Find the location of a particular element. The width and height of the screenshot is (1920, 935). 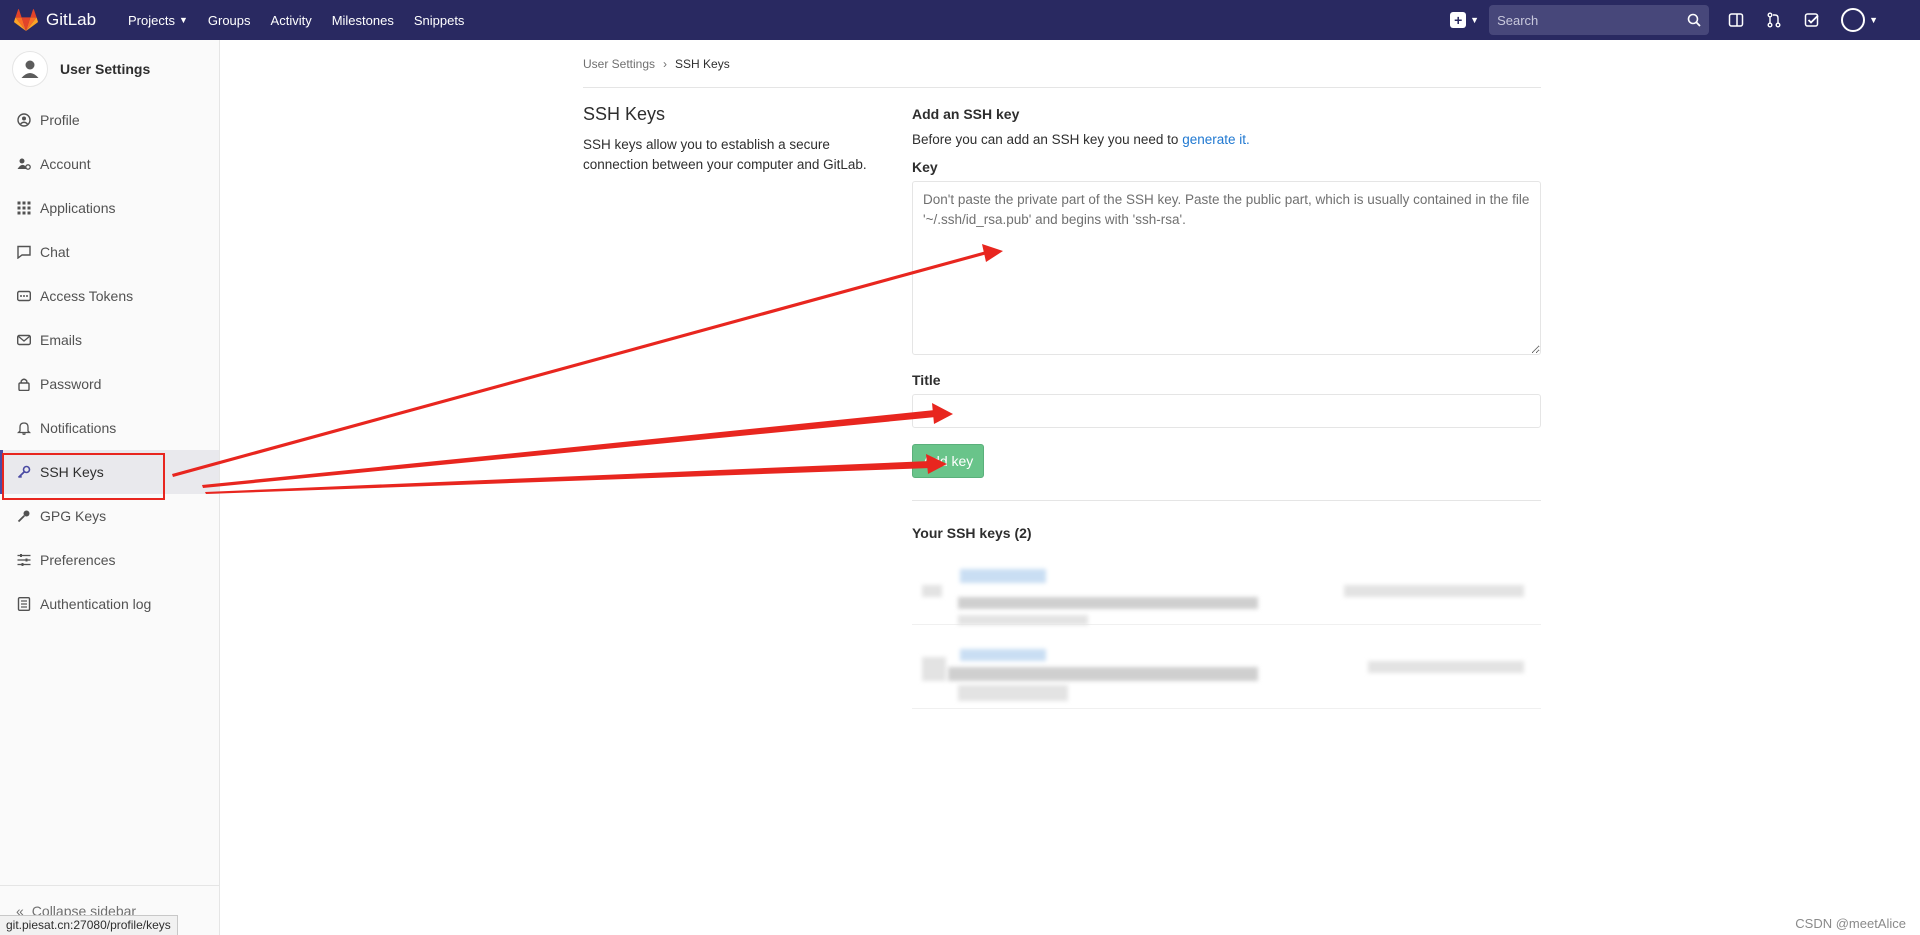

divider is located at coordinates (1226, 500).